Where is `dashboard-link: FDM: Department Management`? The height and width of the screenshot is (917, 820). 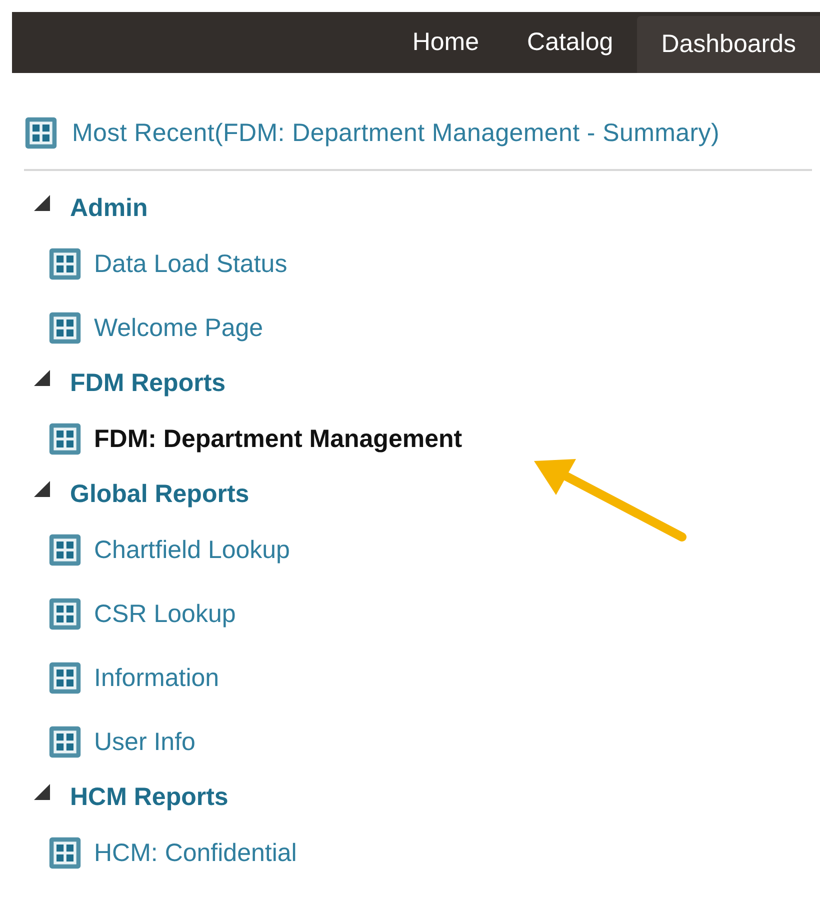 dashboard-link: FDM: Department Management is located at coordinates (278, 439).